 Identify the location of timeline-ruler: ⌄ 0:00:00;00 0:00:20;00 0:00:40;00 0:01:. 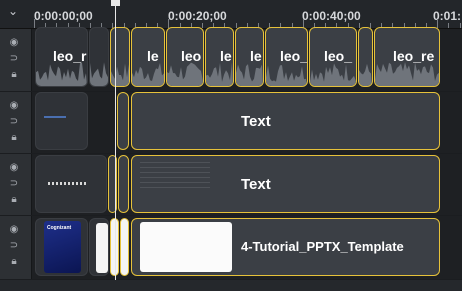
(231, 14).